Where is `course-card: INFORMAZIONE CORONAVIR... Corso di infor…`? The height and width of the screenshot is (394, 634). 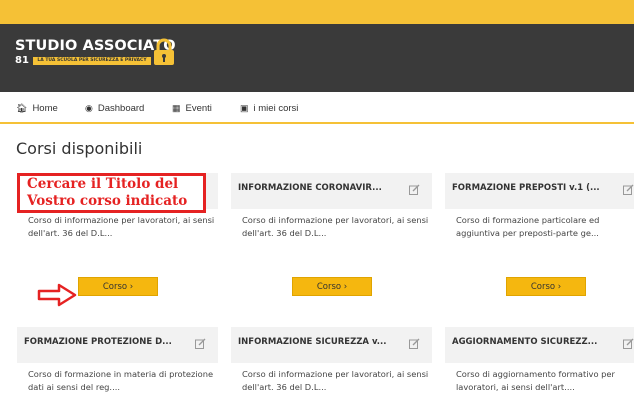 course-card: INFORMAZIONE CORONAVIR... Corso di infor… is located at coordinates (331, 243).